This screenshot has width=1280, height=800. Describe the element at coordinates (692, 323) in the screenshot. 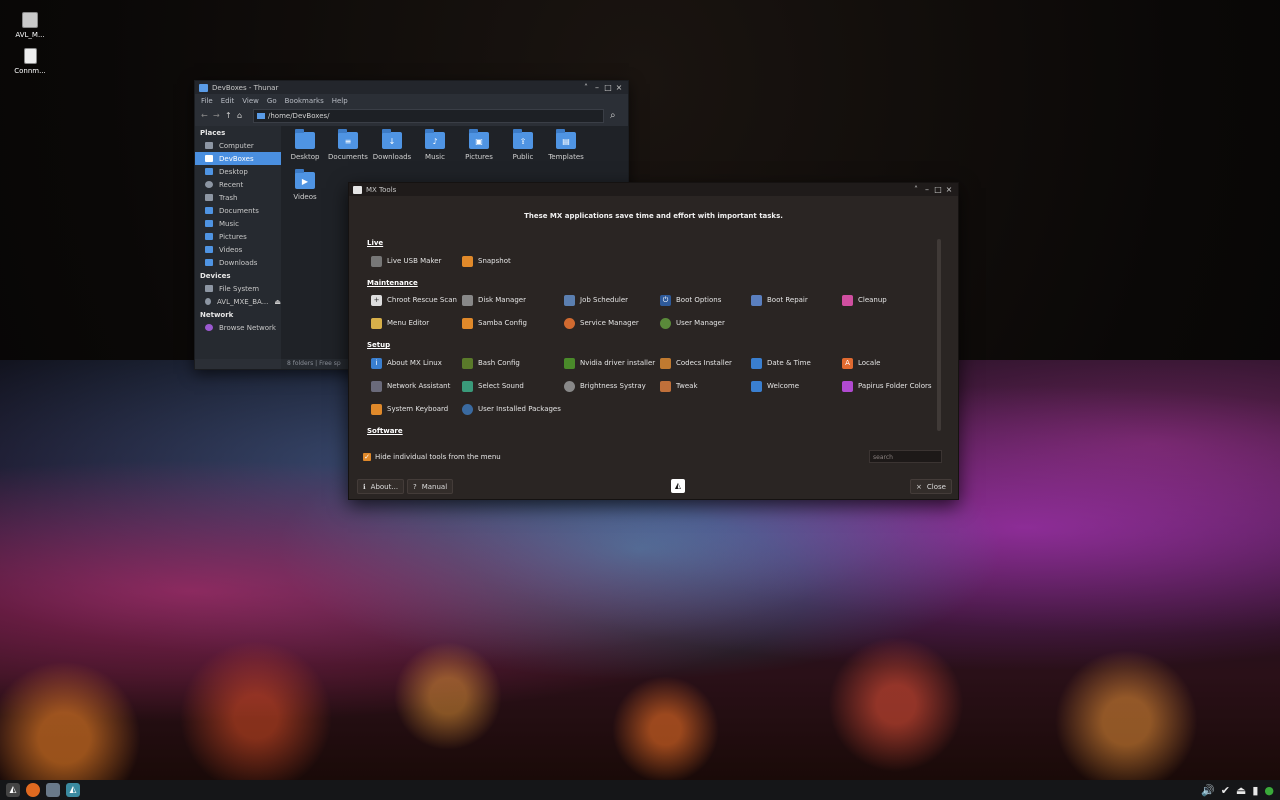

I see `tool-user-manager: User Manager` at that location.